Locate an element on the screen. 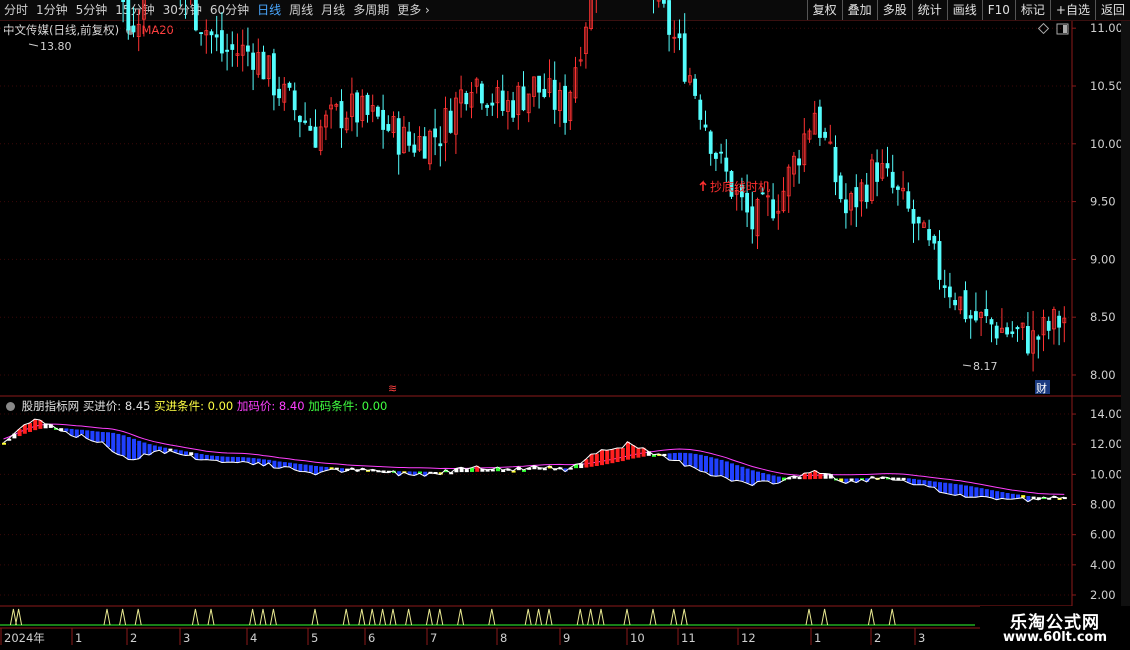  x-label-2: 2 is located at coordinates (133, 638).